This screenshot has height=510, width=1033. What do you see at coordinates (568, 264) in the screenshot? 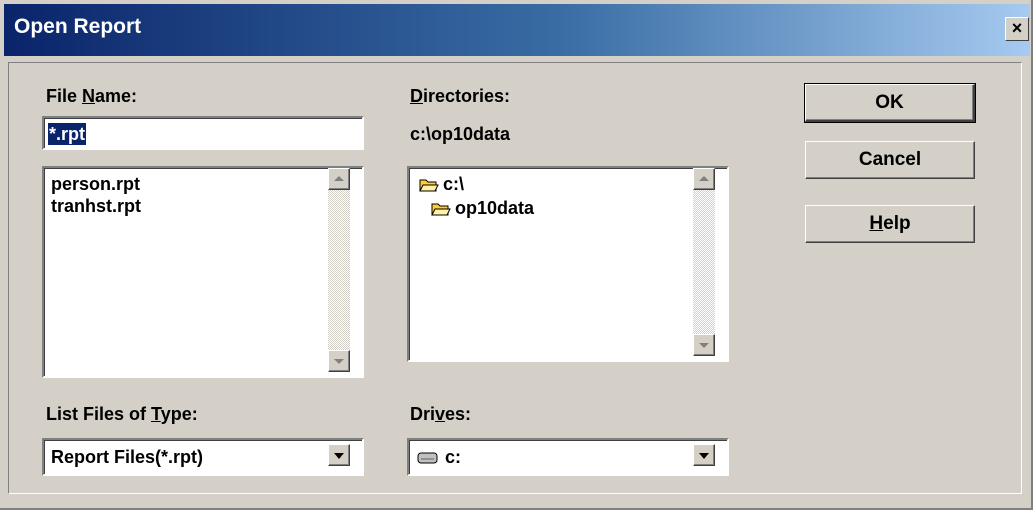
I see `directory-tree: c:\ op10data` at bounding box center [568, 264].